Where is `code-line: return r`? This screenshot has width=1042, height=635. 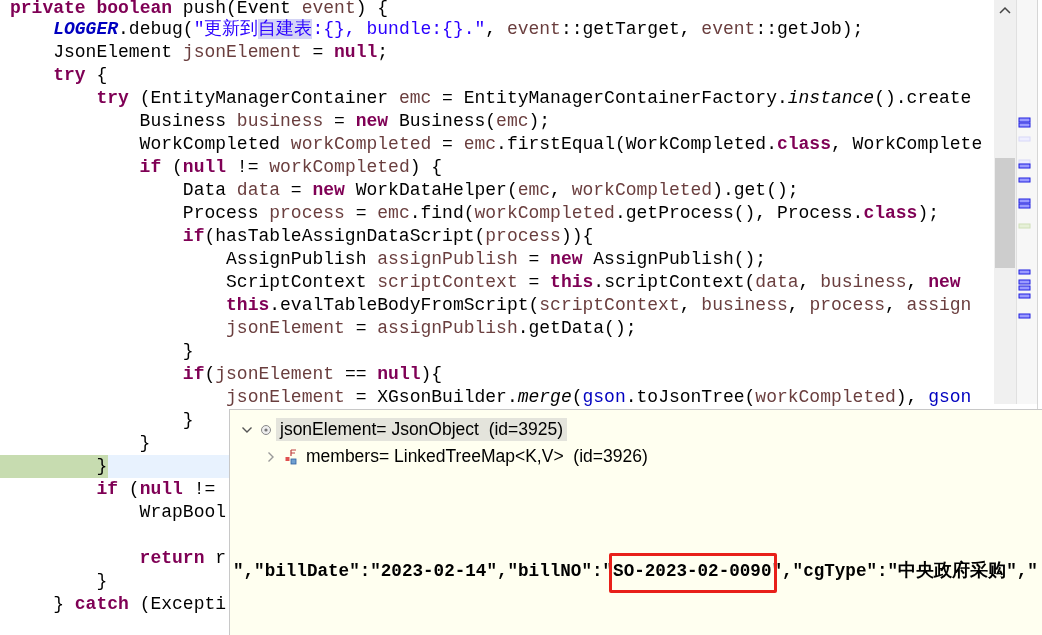 code-line: return r is located at coordinates (183, 558).